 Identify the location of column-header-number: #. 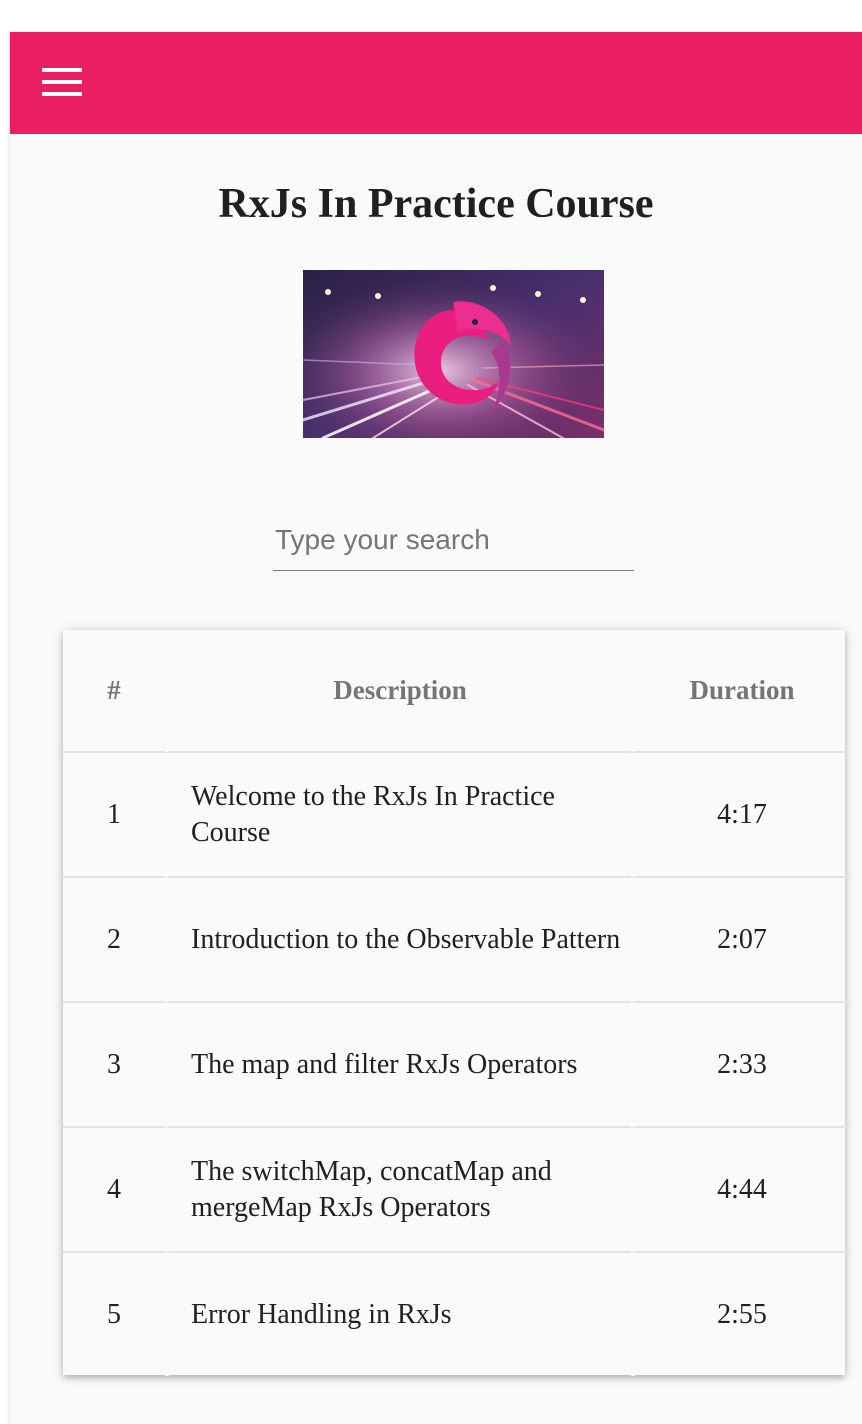
(114, 691).